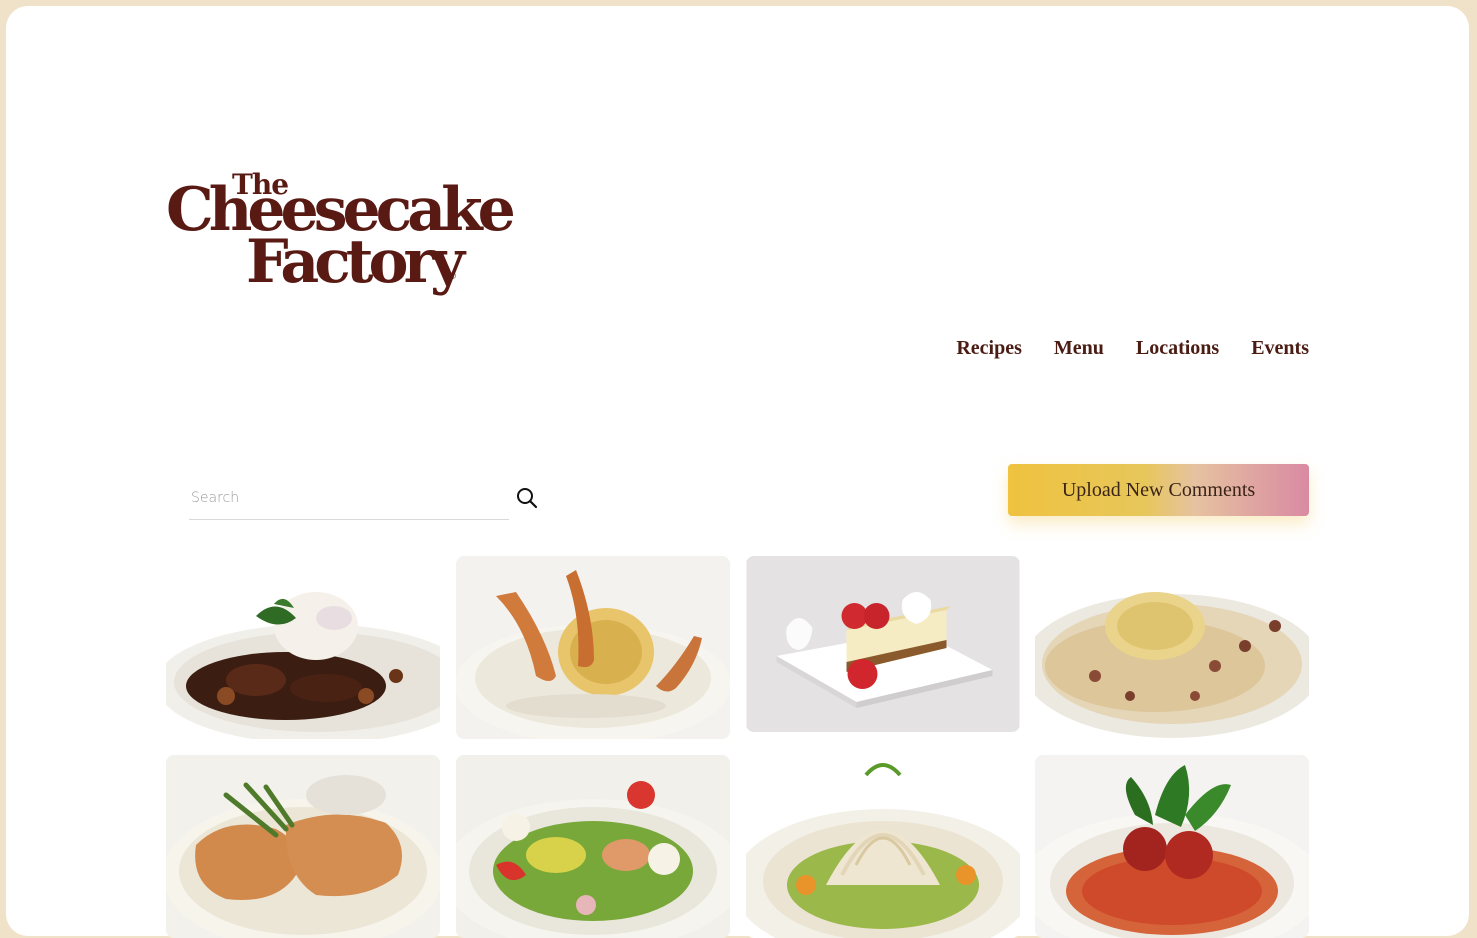  I want to click on dish-chinese-chicken-salad-icon, so click(883, 846).